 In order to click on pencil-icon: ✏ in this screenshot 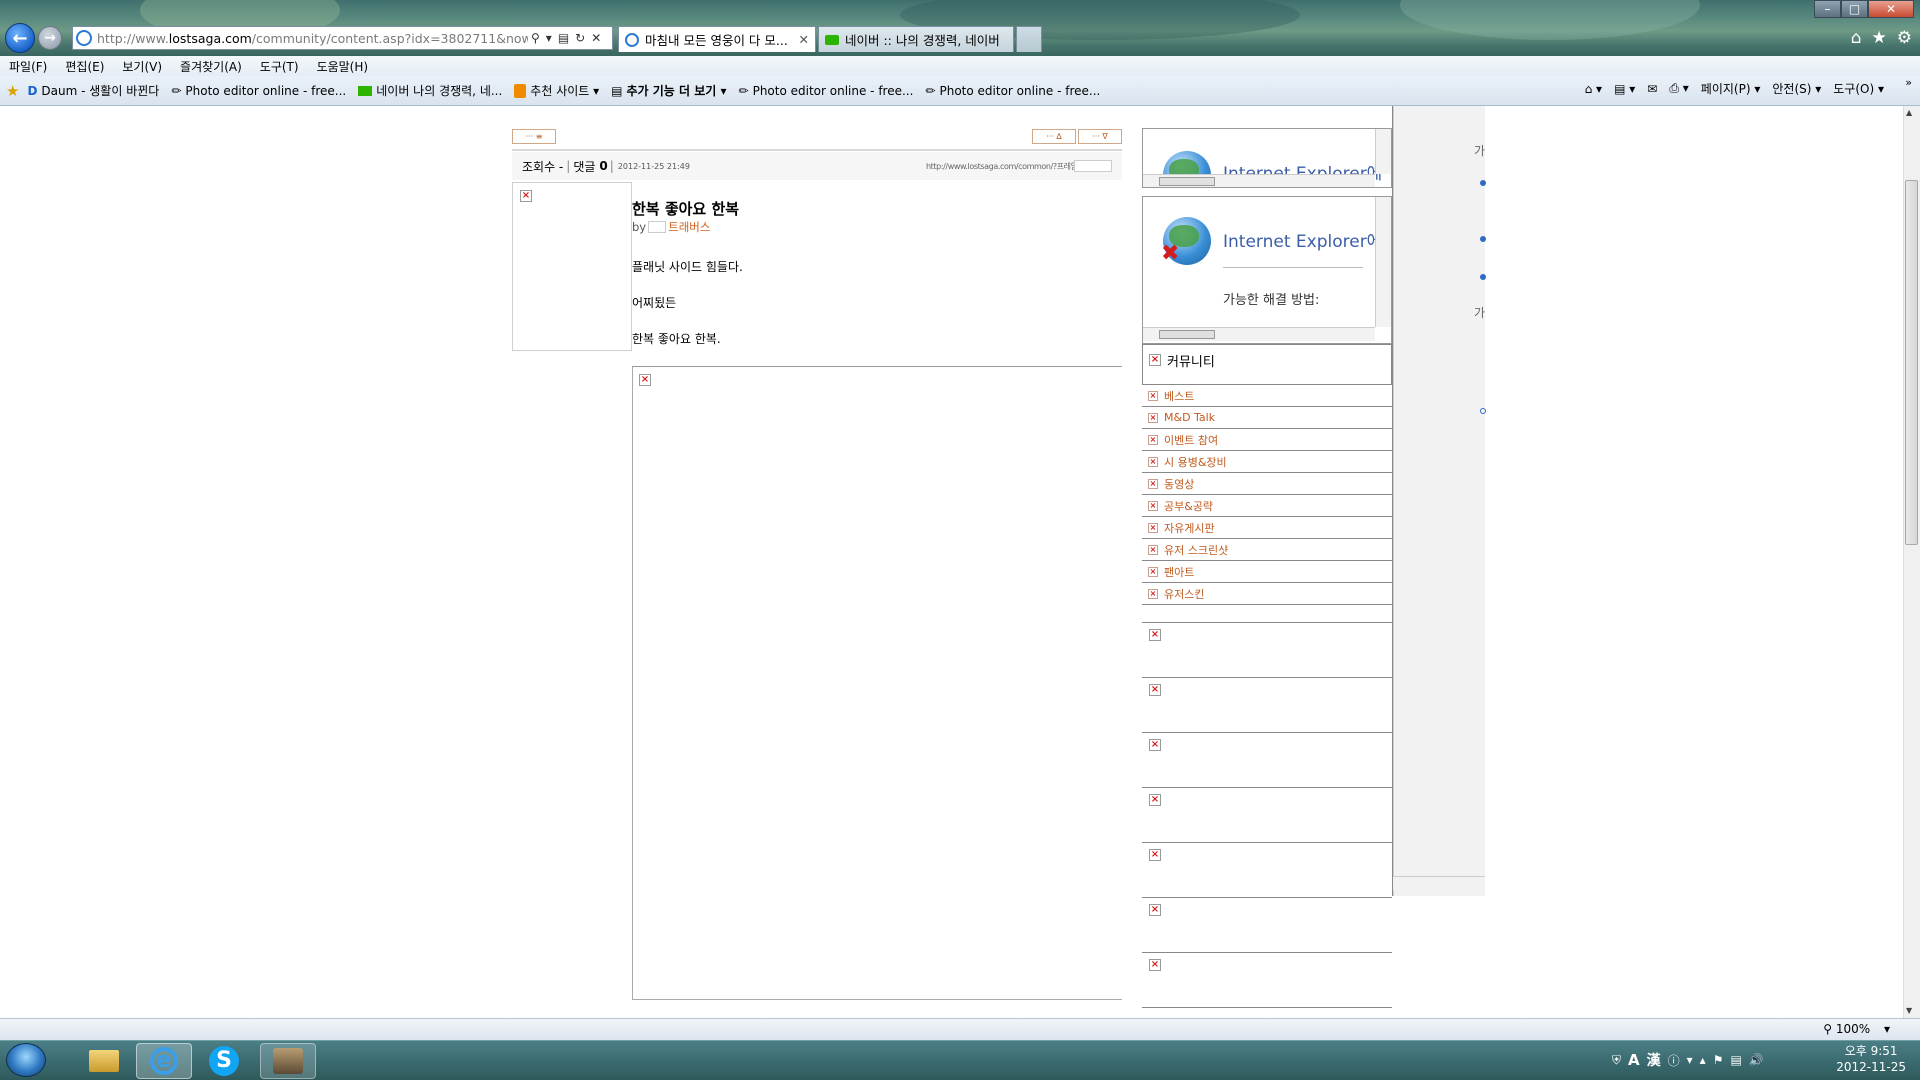, I will do `click(743, 90)`.